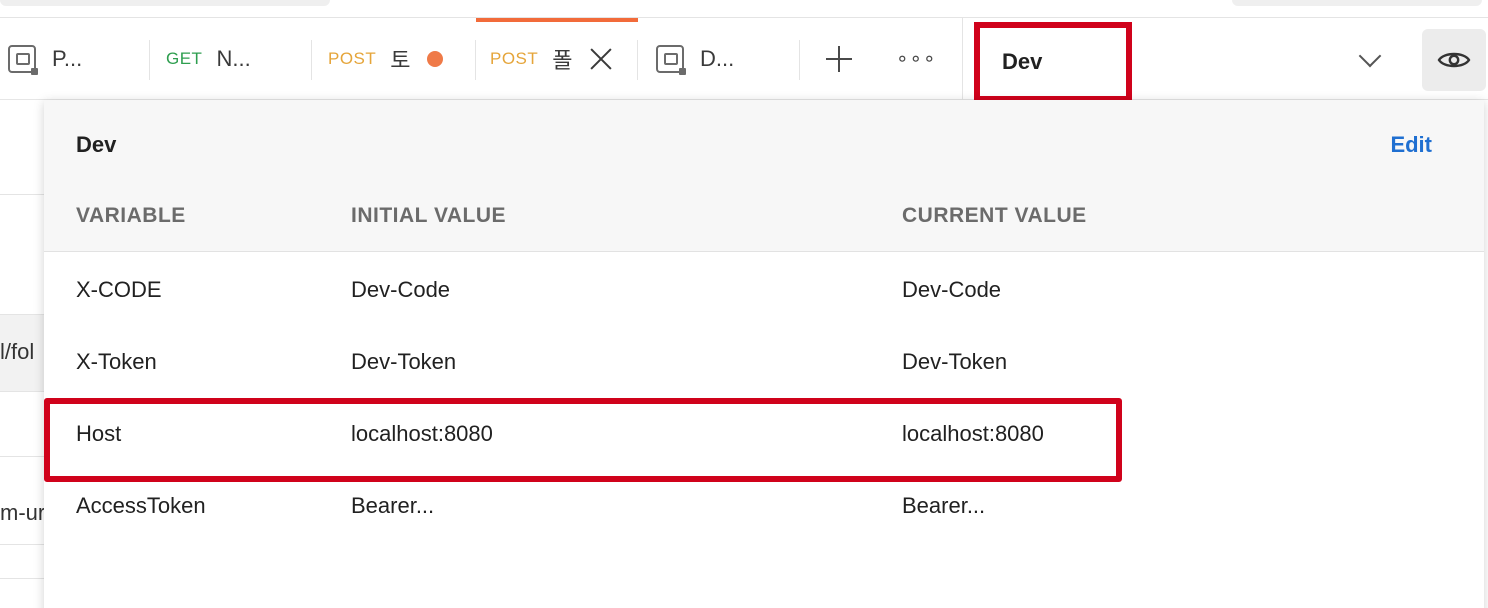 The width and height of the screenshot is (1488, 608). What do you see at coordinates (17, 351) in the screenshot?
I see `url-text: l/fol` at bounding box center [17, 351].